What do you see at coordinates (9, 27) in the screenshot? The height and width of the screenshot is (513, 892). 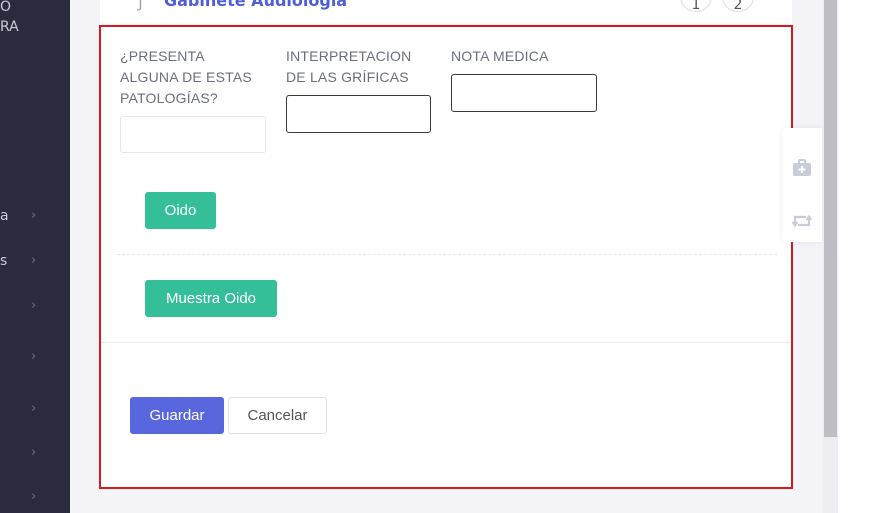 I see `sidebar-text-fragment: RA` at bounding box center [9, 27].